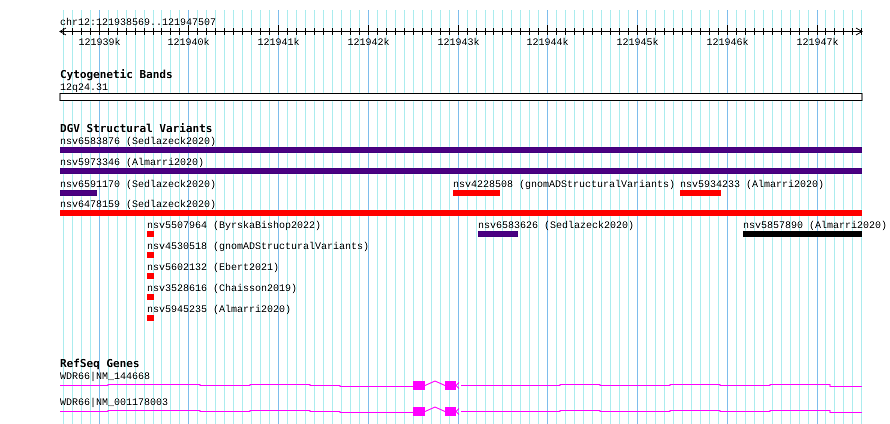 This screenshot has height=424, width=890. I want to click on band-label: 12q24.31, so click(84, 88).